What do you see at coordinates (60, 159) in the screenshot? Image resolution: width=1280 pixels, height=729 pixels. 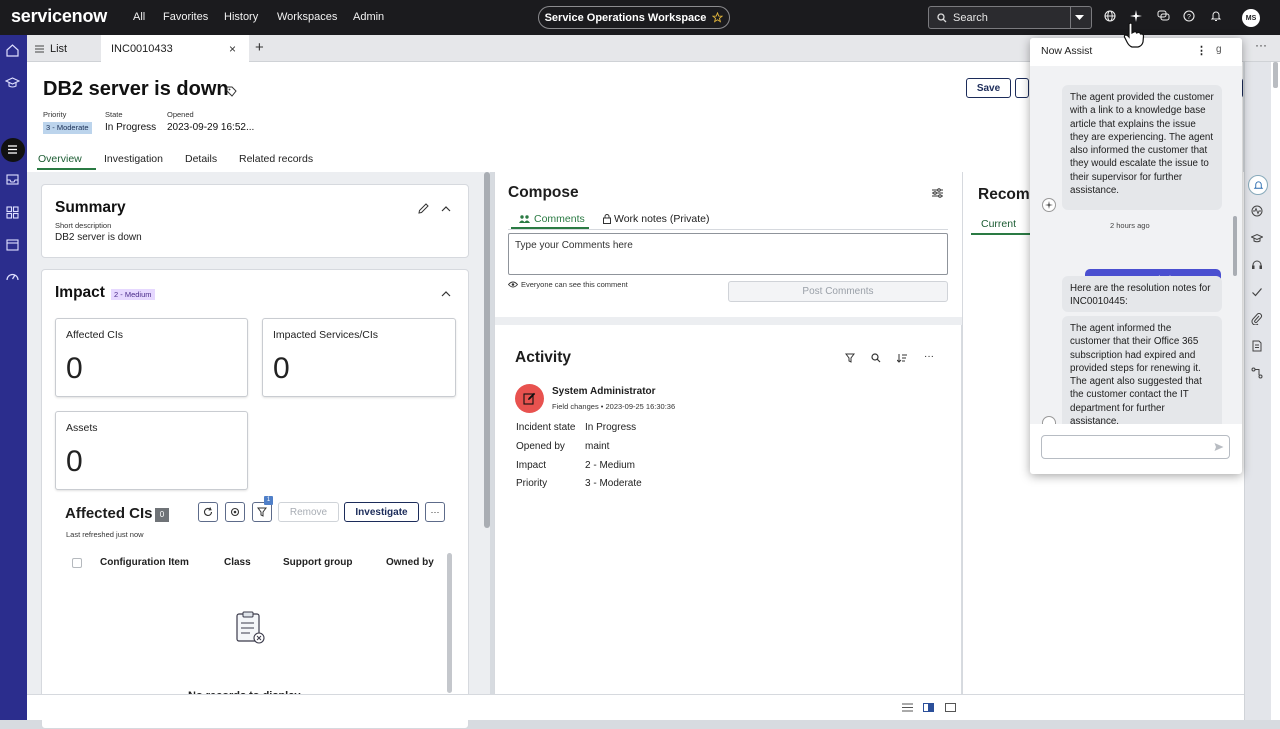 I see `tab-overview: Overview` at bounding box center [60, 159].